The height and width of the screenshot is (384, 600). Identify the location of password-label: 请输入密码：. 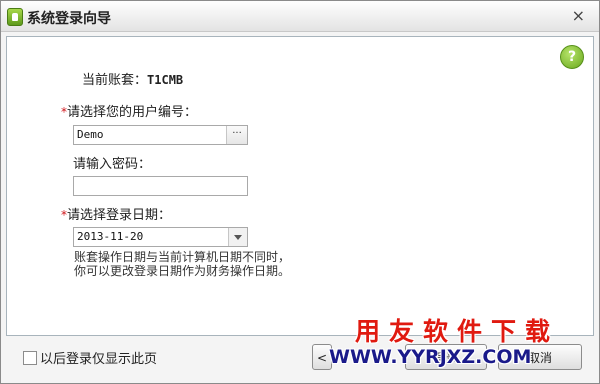
(112, 164).